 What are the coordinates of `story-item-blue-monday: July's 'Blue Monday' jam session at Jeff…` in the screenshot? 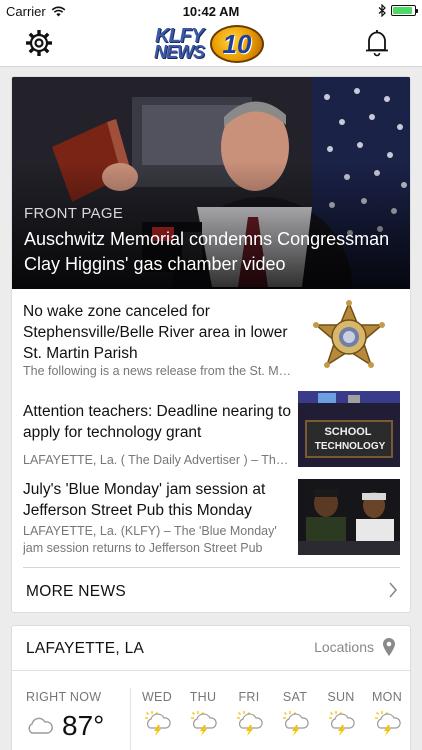 It's located at (211, 521).